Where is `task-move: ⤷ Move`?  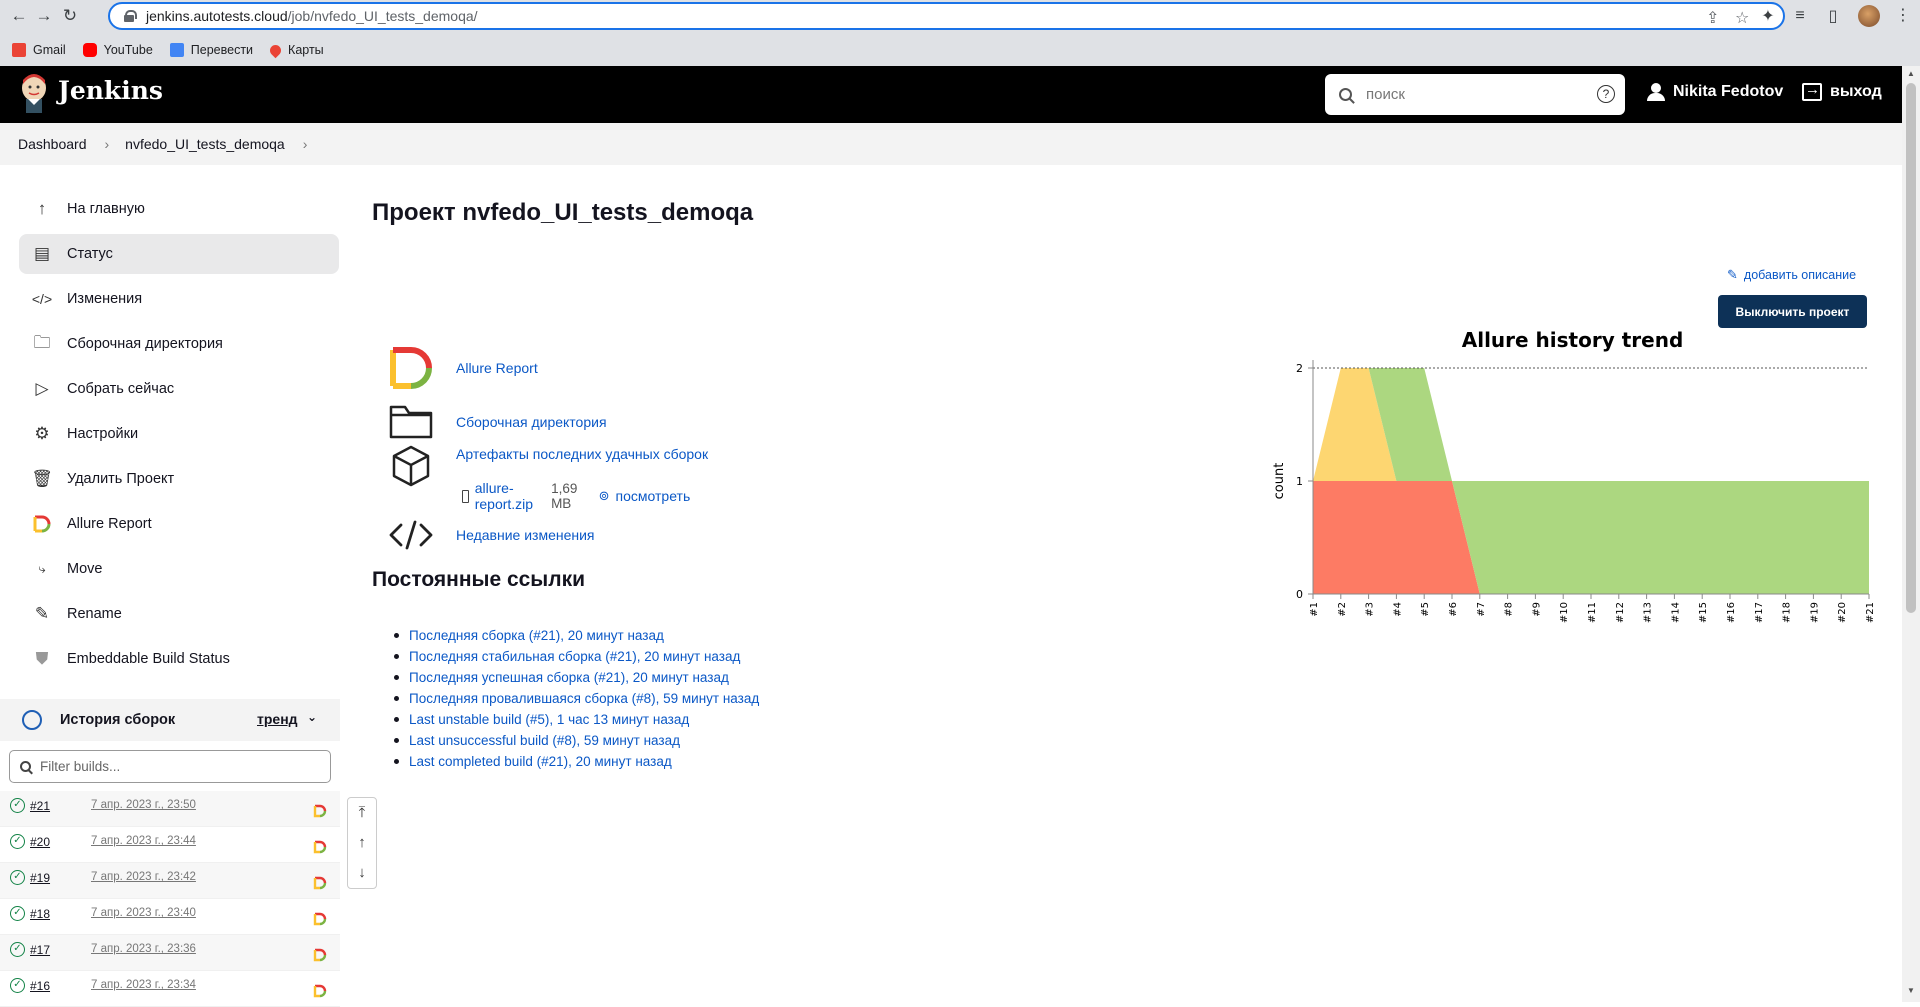 task-move: ⤷ Move is located at coordinates (179, 569).